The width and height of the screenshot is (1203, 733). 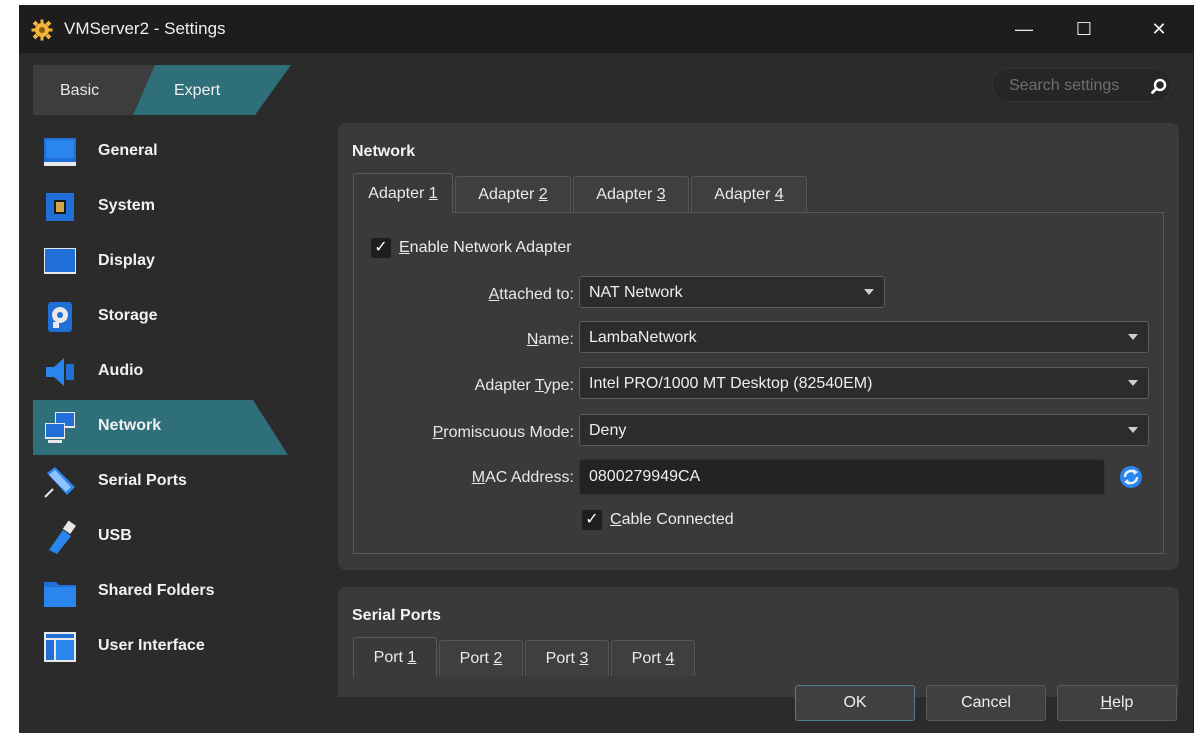 What do you see at coordinates (183, 207) in the screenshot?
I see `sidebar-item-system: System` at bounding box center [183, 207].